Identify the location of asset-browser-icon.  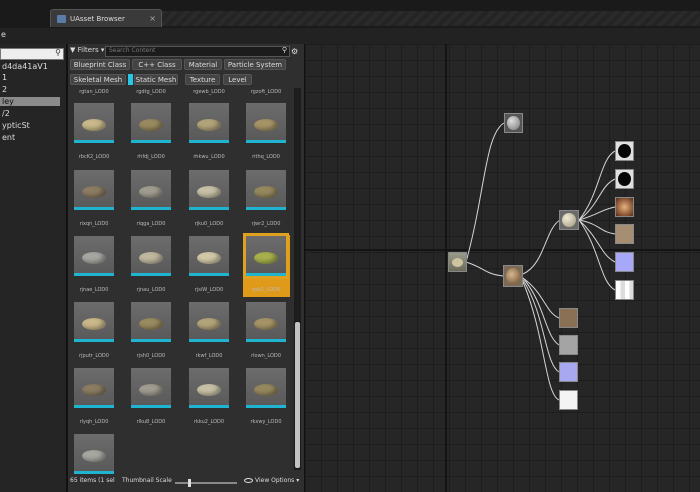
(61, 18).